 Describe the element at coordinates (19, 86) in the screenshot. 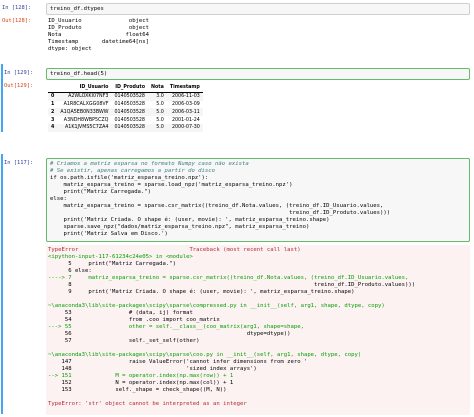

I see `cell-129-out-prompt: Out[129]:` at that location.